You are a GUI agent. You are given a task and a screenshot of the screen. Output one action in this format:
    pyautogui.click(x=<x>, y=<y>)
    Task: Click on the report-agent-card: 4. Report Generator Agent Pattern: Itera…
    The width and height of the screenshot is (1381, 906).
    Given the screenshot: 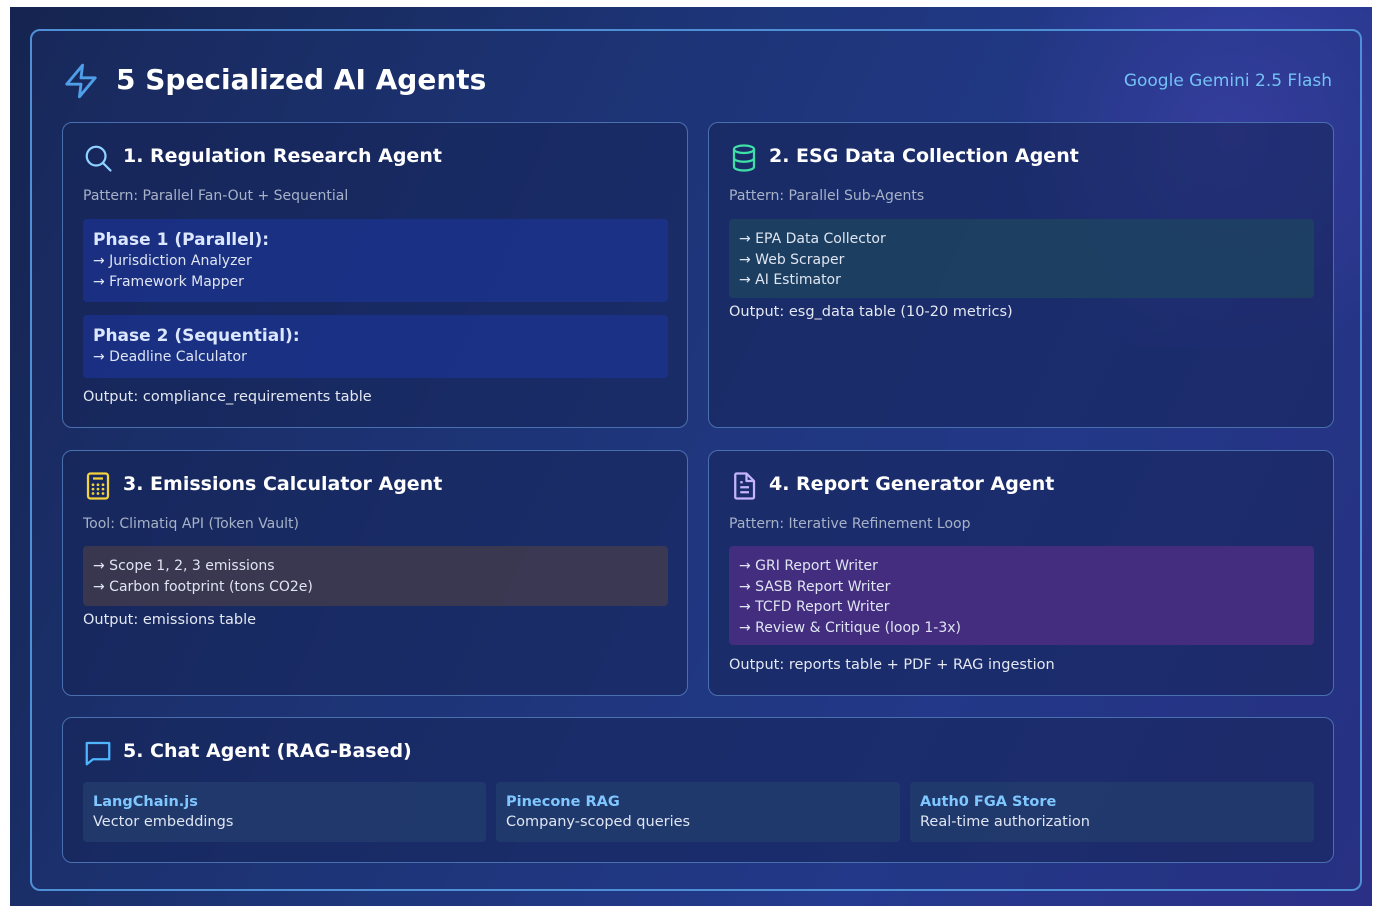 What is the action you would take?
    pyautogui.click(x=1021, y=573)
    